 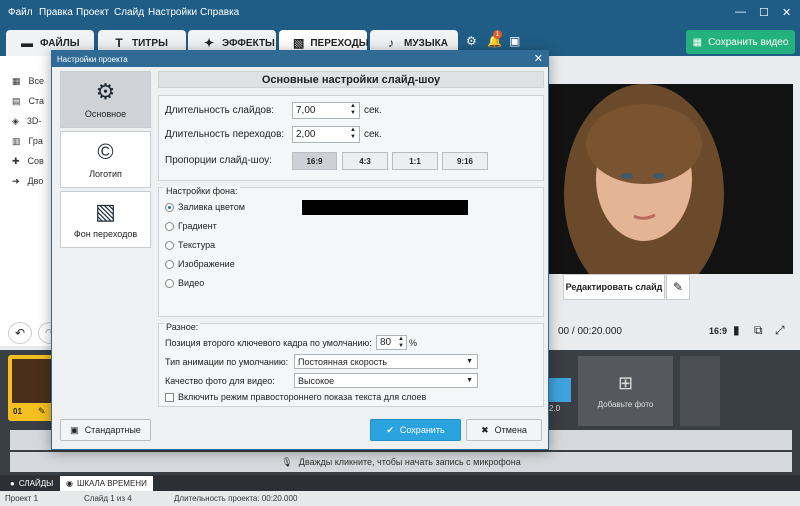 What do you see at coordinates (184, 283) in the screenshot?
I see `radio-video: Видео` at bounding box center [184, 283].